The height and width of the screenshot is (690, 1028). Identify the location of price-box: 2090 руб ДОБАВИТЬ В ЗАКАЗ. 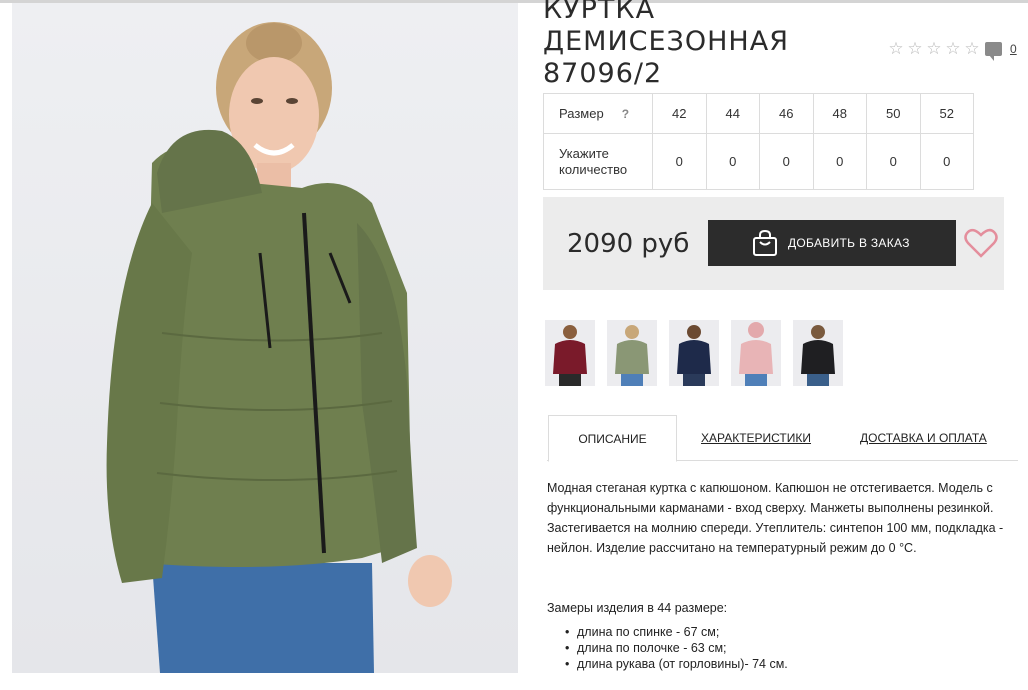
(773, 243).